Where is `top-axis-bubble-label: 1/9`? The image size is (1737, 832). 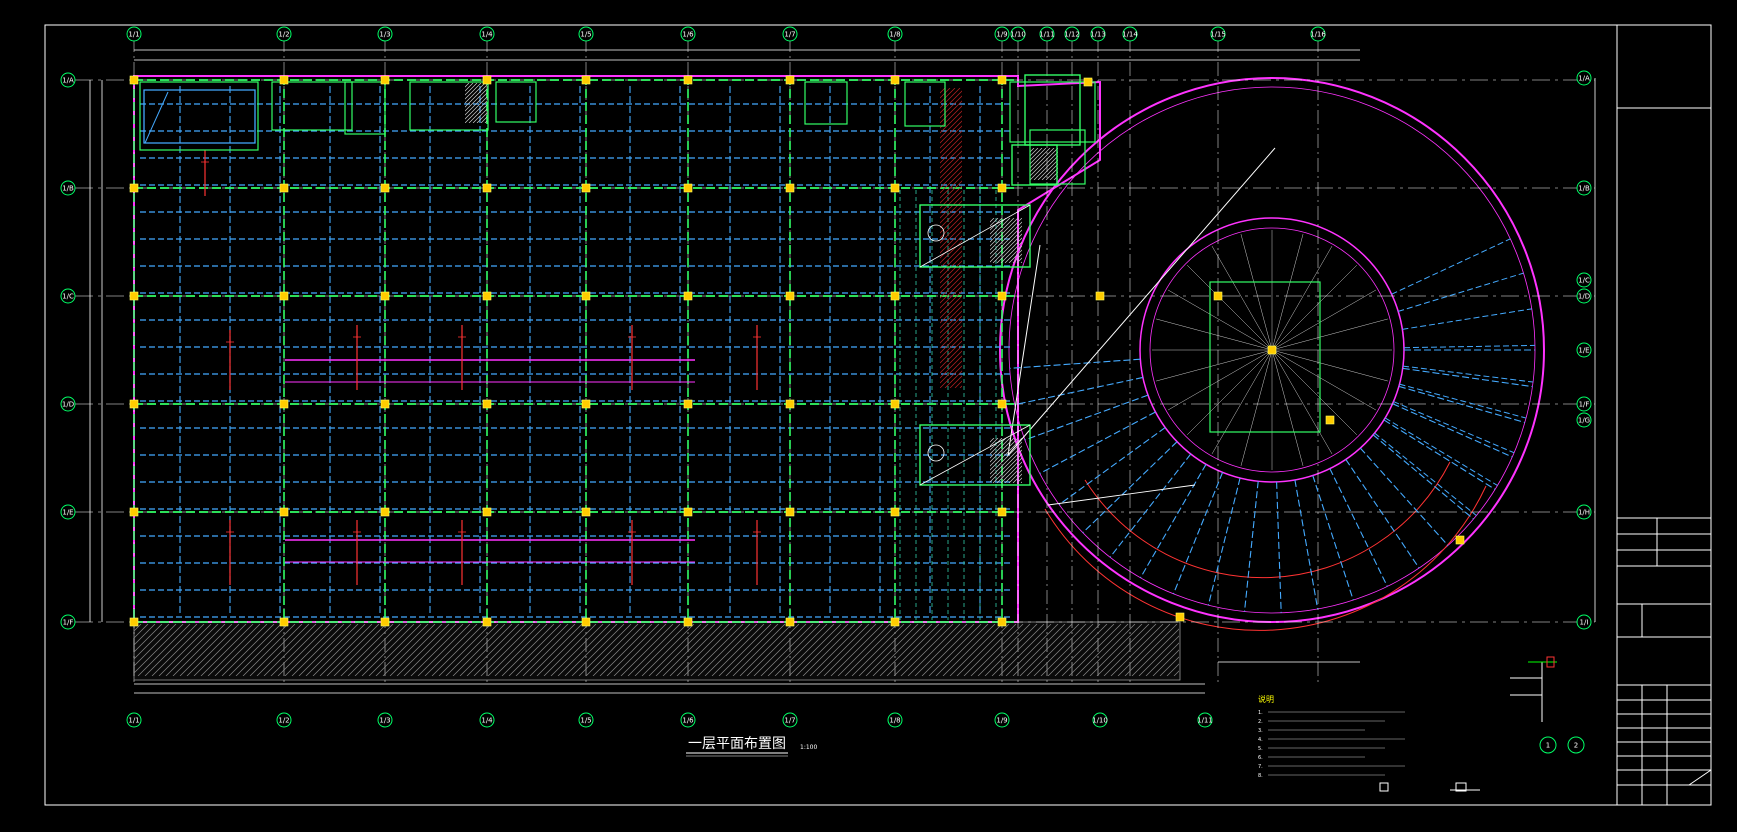
top-axis-bubble-label: 1/9 is located at coordinates (1001, 35).